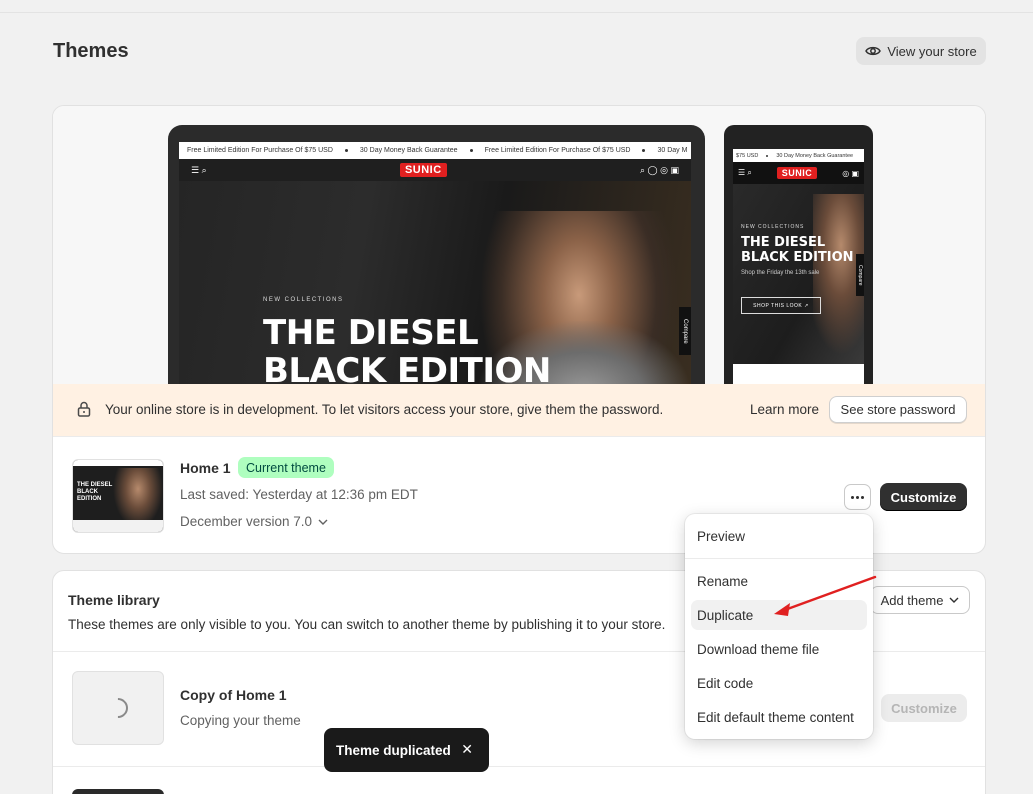  What do you see at coordinates (516, 12) in the screenshot?
I see `top-divider` at bounding box center [516, 12].